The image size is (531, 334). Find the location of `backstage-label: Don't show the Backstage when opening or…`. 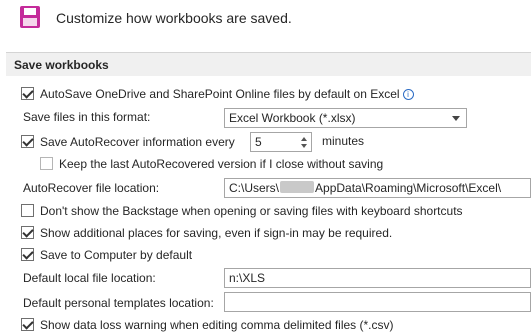

backstage-label: Don't show the Backstage when opening or… is located at coordinates (251, 211).